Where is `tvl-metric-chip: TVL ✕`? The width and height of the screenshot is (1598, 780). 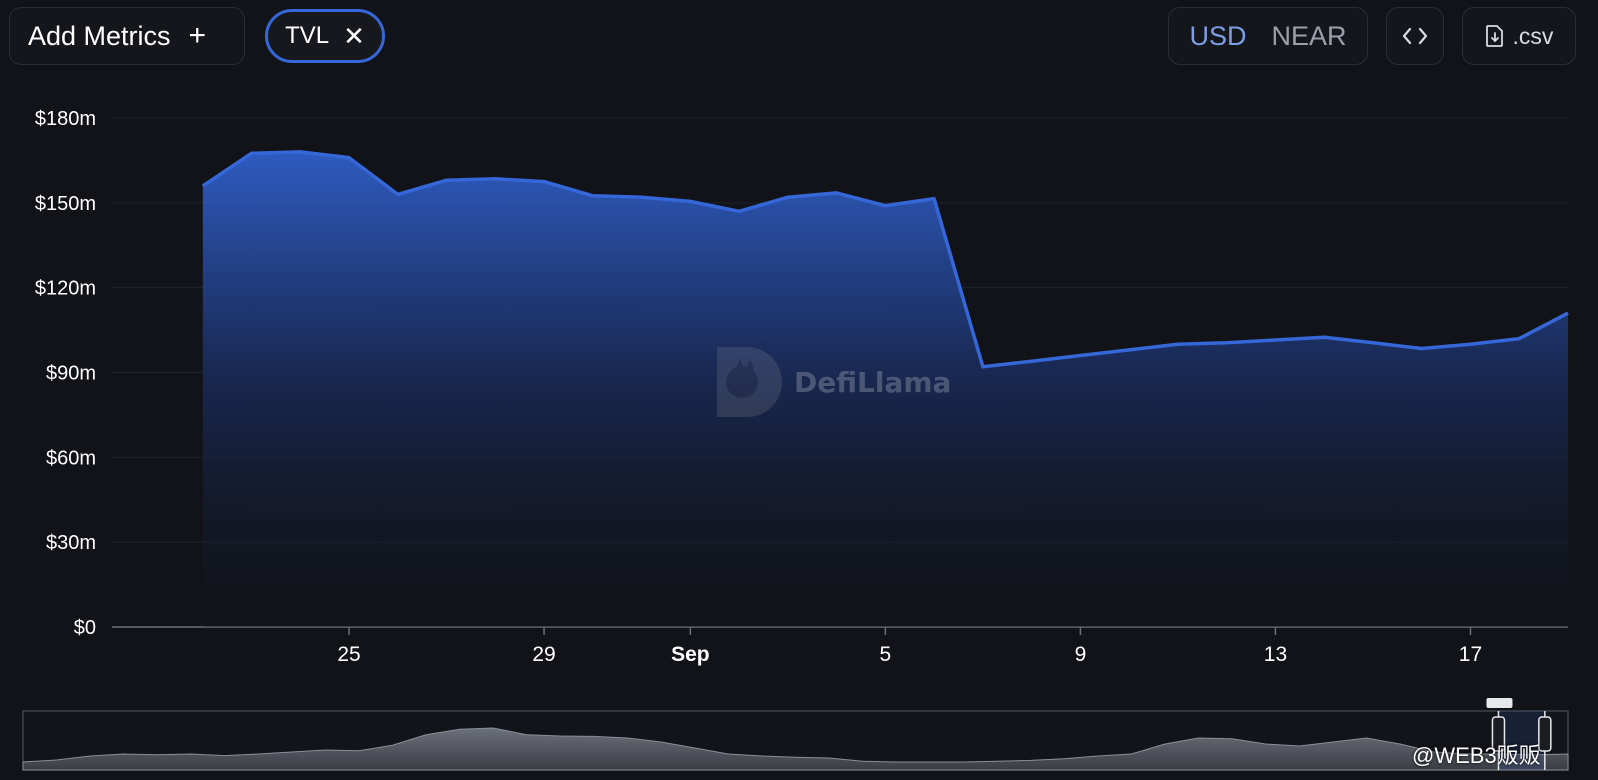
tvl-metric-chip: TVL ✕ is located at coordinates (325, 36).